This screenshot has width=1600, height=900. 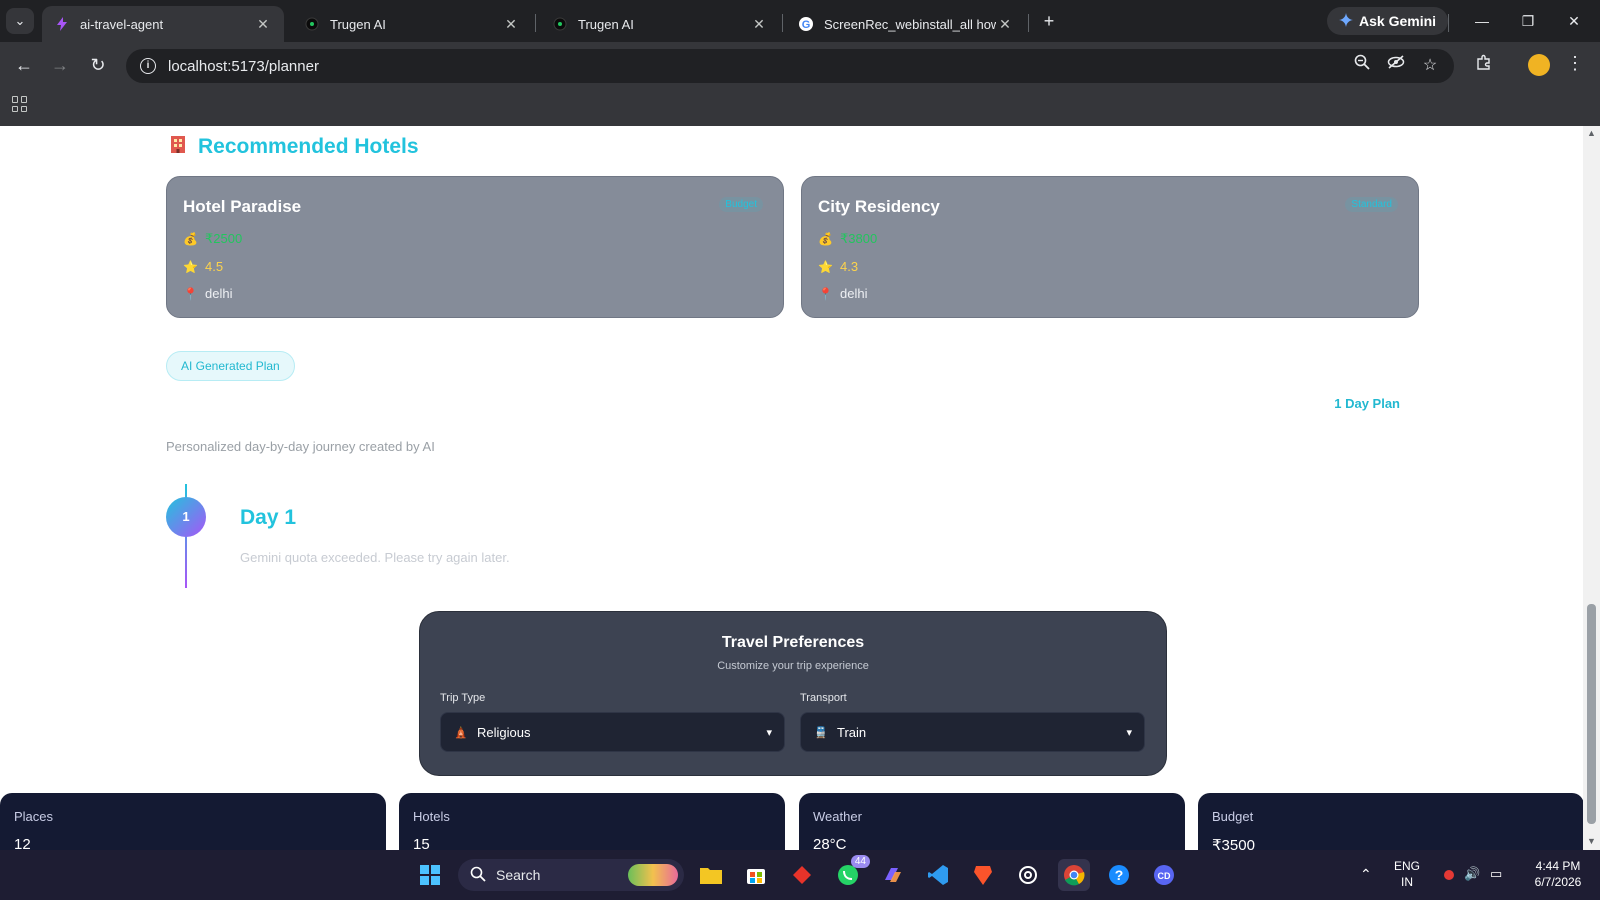 What do you see at coordinates (756, 875) in the screenshot?
I see `microsoft-store-icon` at bounding box center [756, 875].